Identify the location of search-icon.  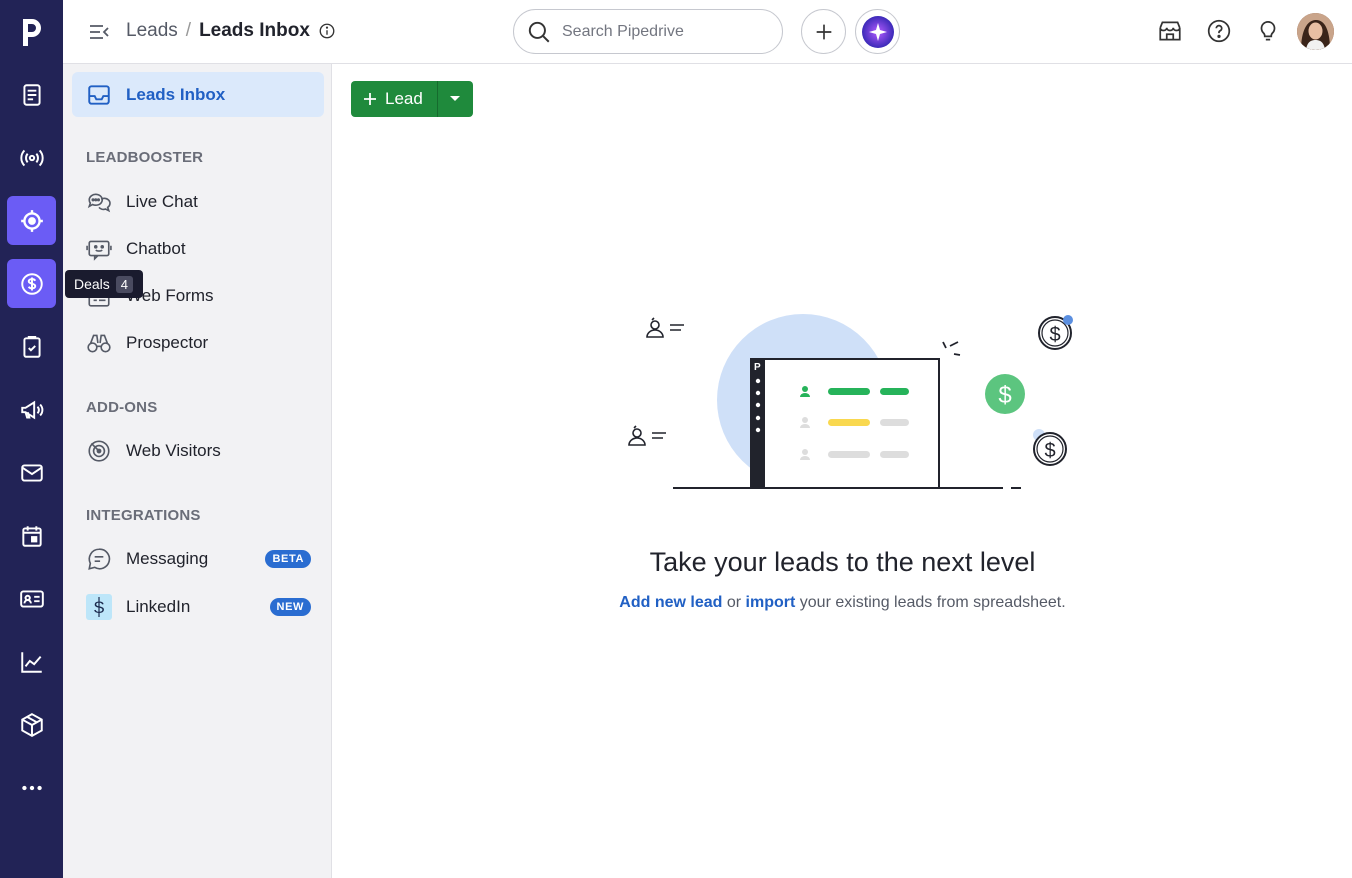
(539, 31).